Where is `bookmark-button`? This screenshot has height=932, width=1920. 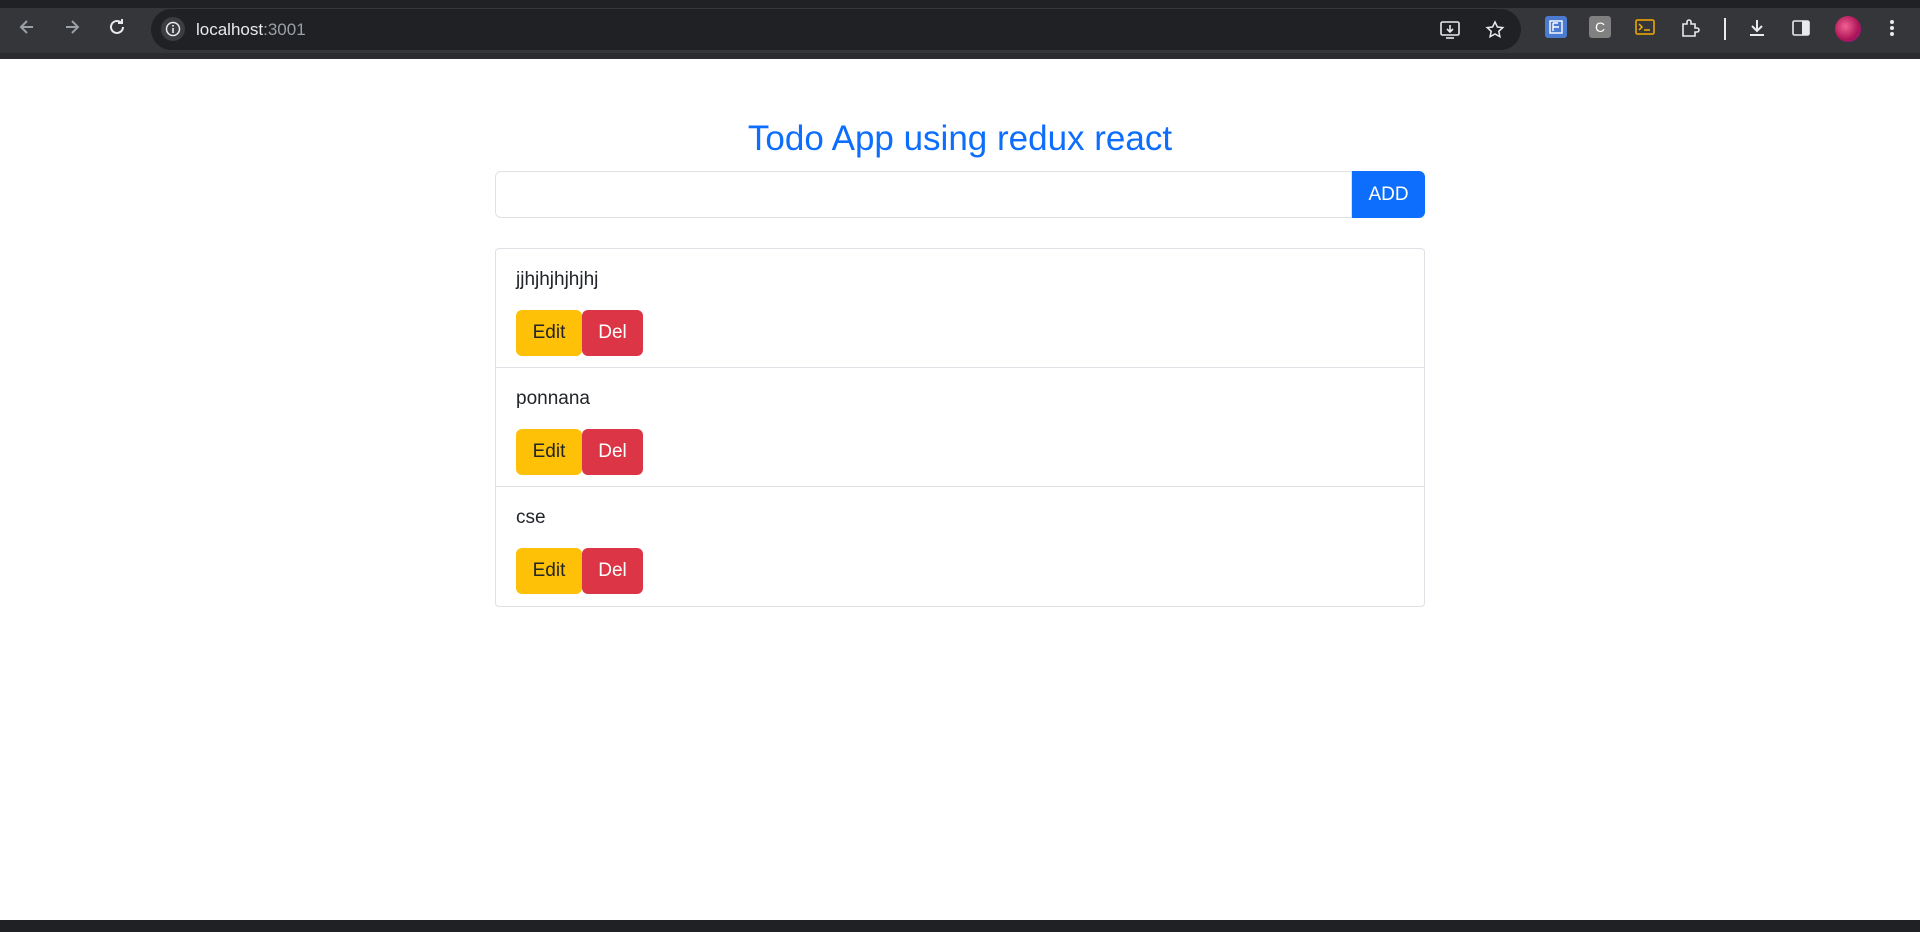
bookmark-button is located at coordinates (1495, 30).